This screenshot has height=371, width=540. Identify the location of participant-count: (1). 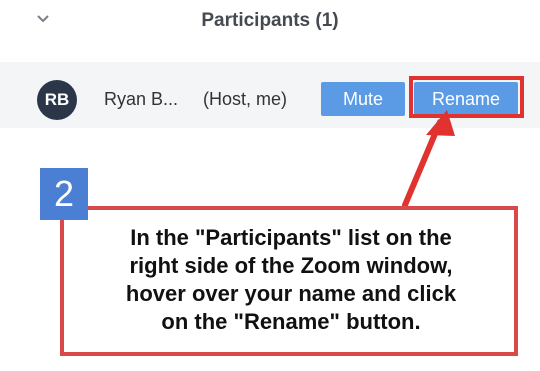
(327, 20).